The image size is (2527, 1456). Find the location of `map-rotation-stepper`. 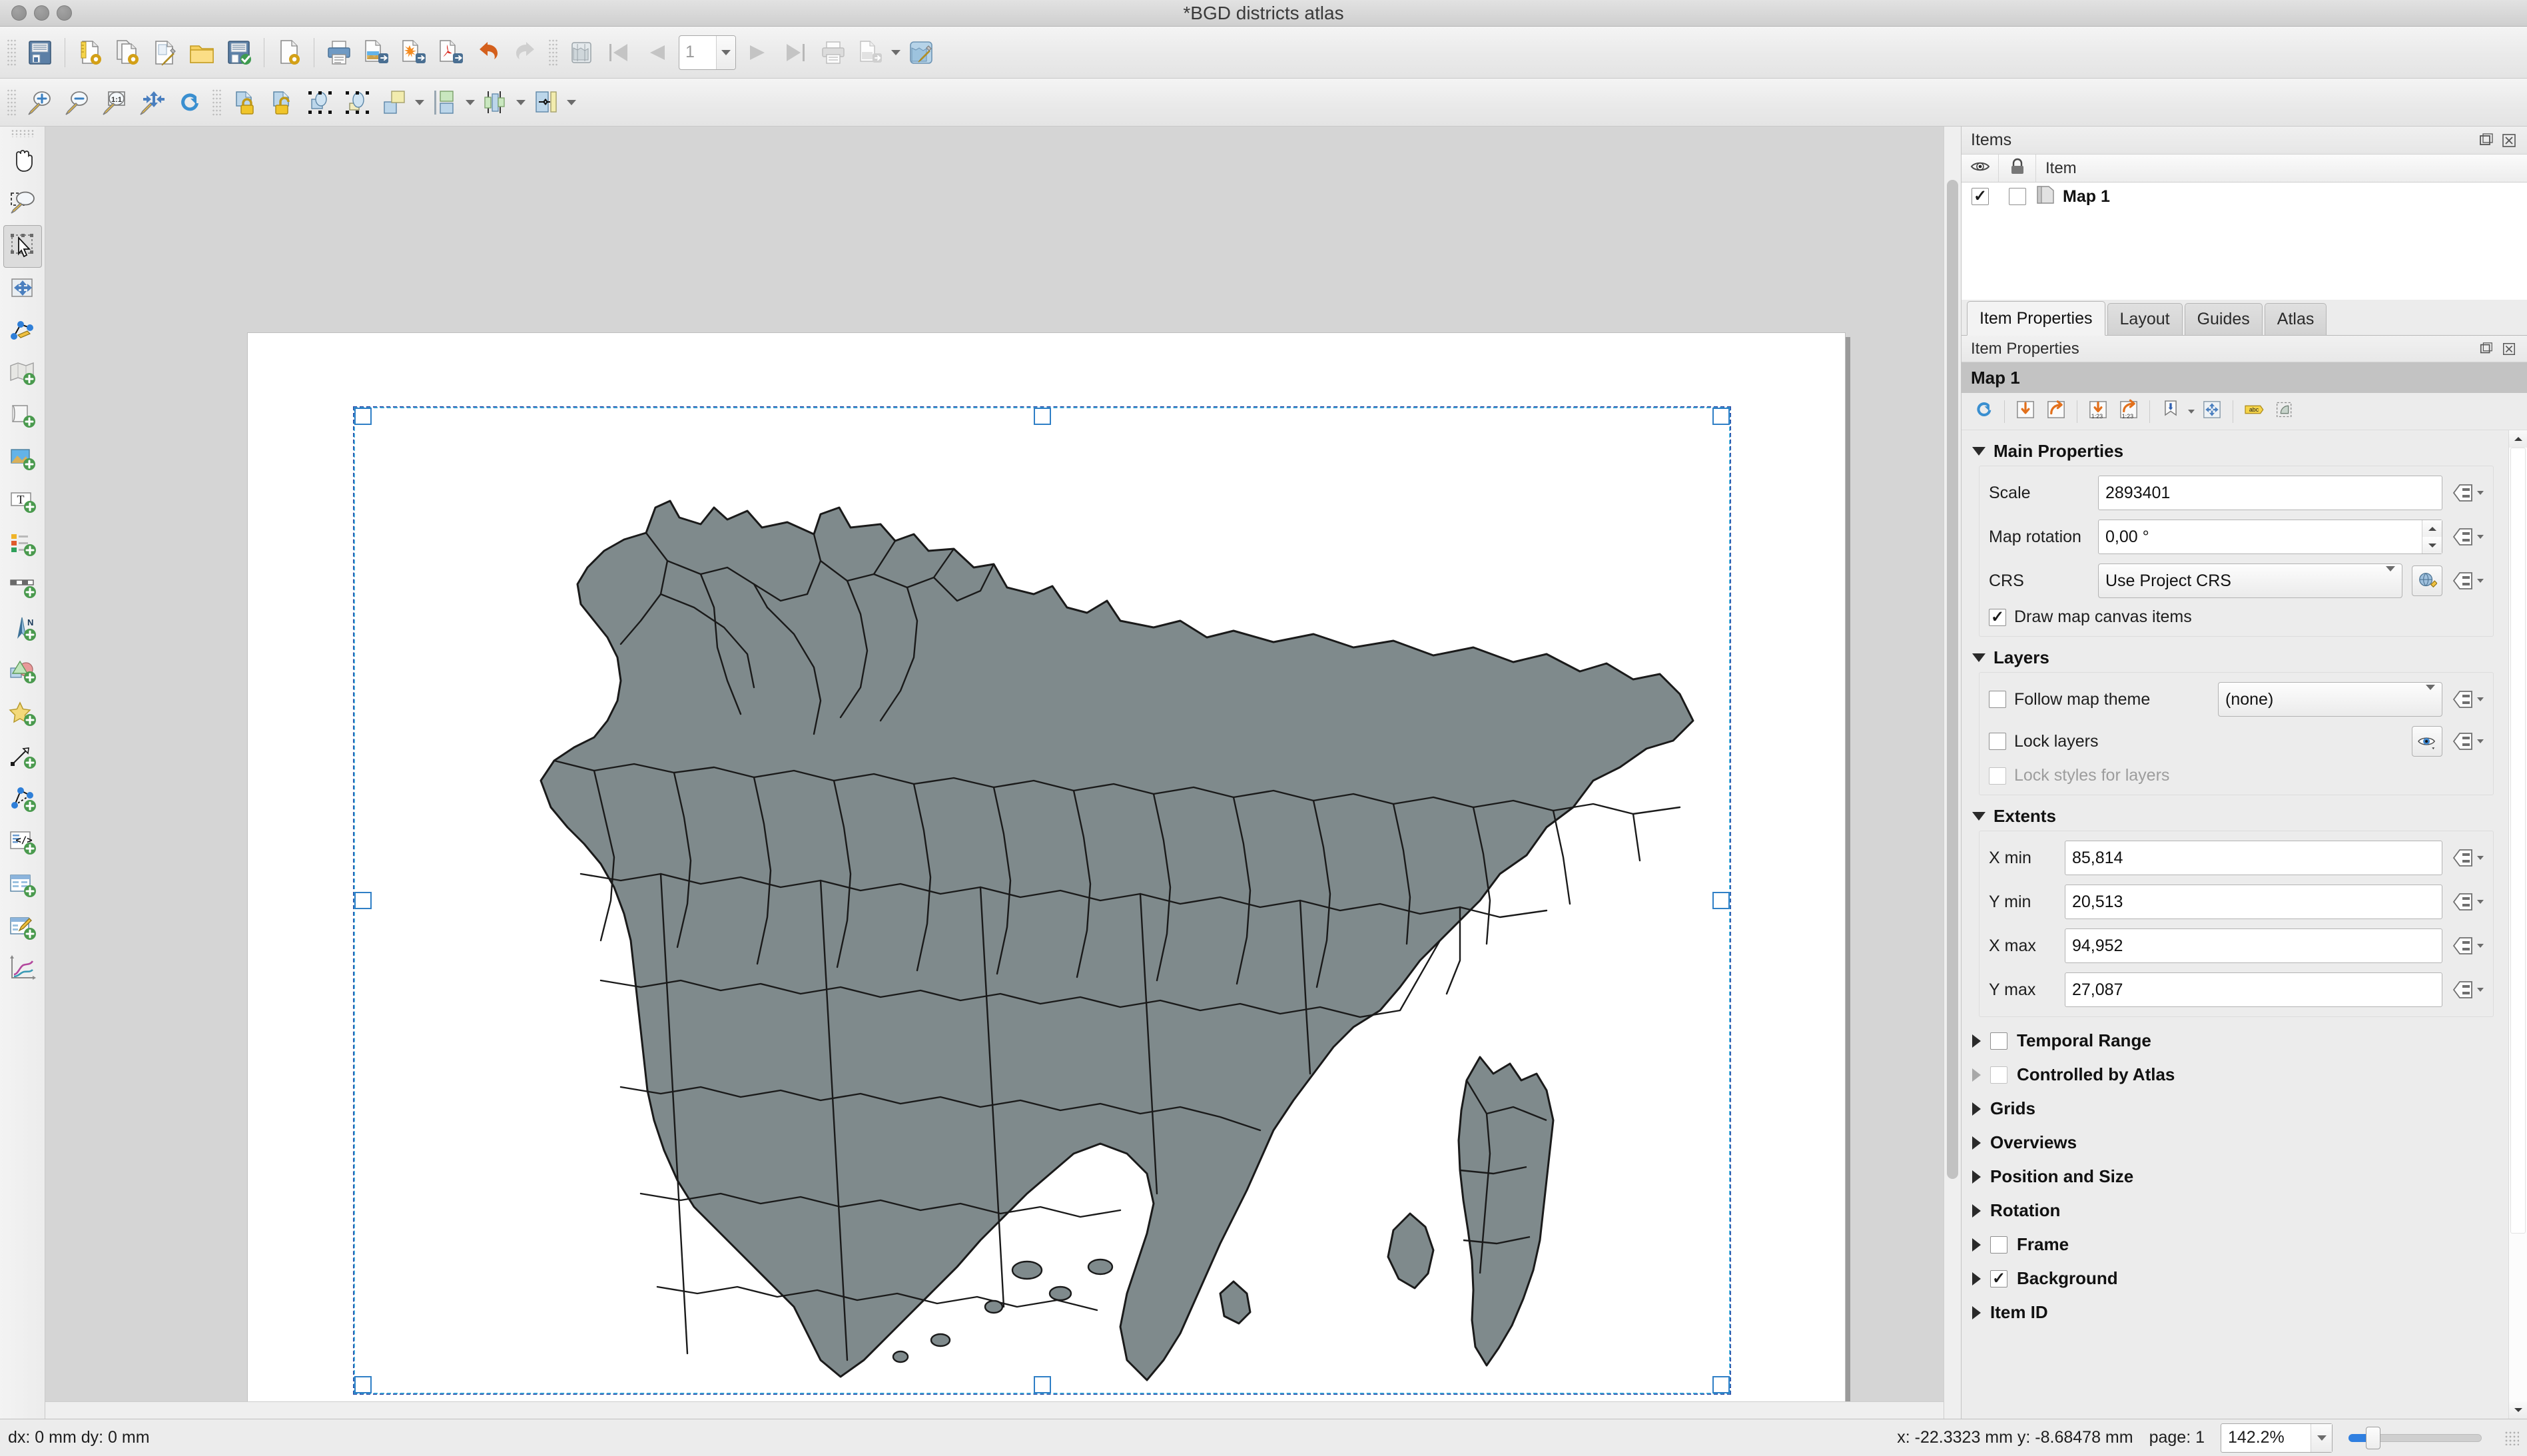

map-rotation-stepper is located at coordinates (2432, 536).